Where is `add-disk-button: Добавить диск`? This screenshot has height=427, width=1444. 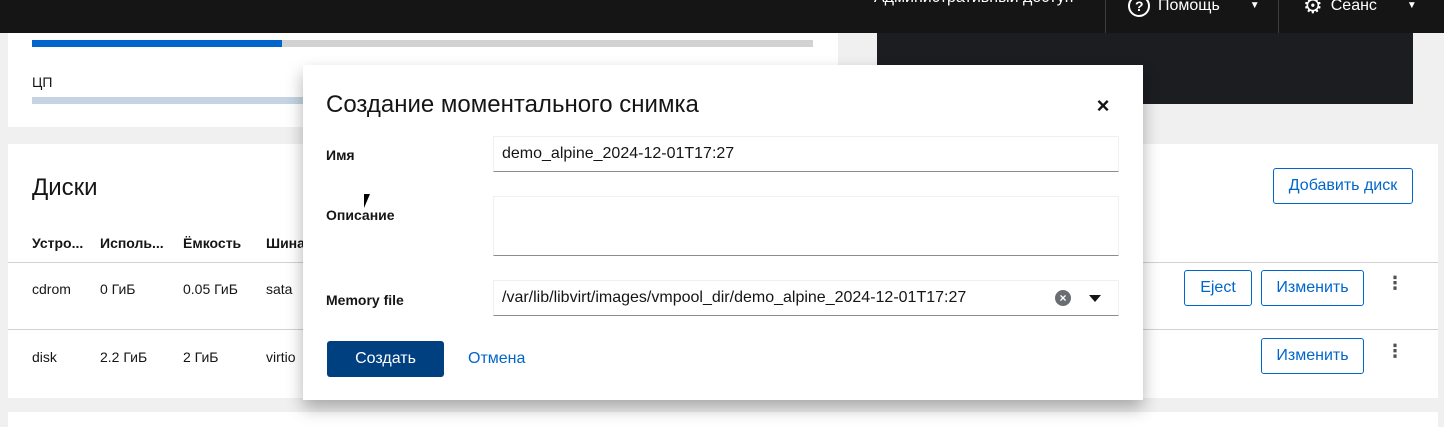 add-disk-button: Добавить диск is located at coordinates (1343, 186).